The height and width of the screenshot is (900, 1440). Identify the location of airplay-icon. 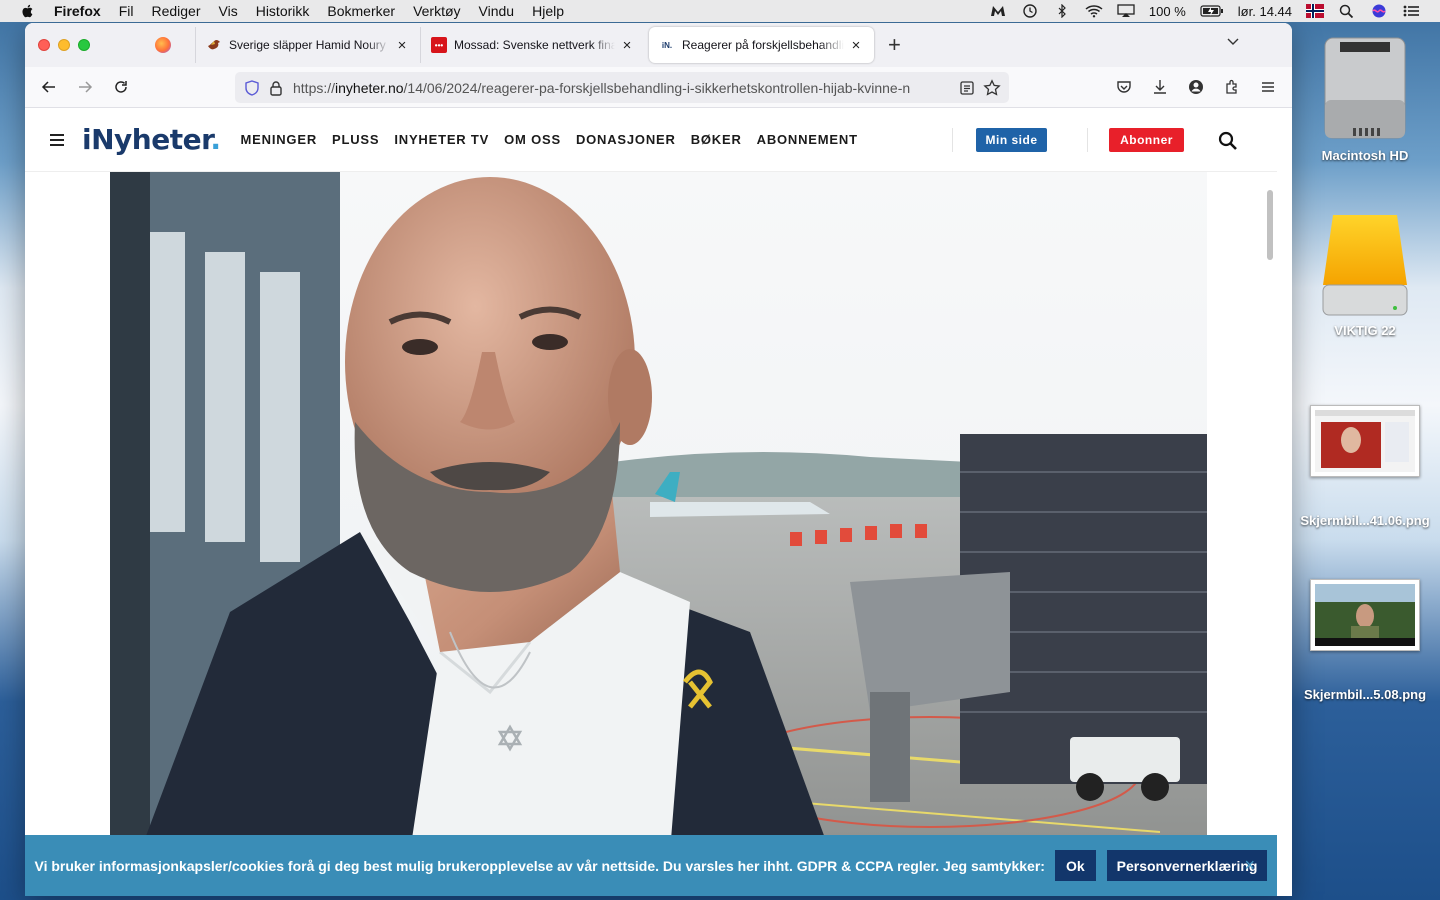
(1126, 11).